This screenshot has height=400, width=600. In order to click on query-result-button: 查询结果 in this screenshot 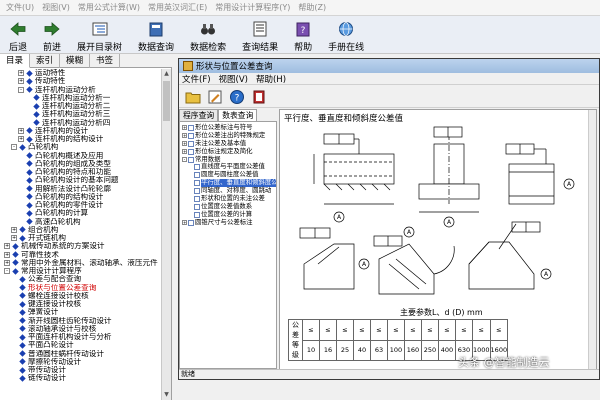, I will do `click(260, 35)`.